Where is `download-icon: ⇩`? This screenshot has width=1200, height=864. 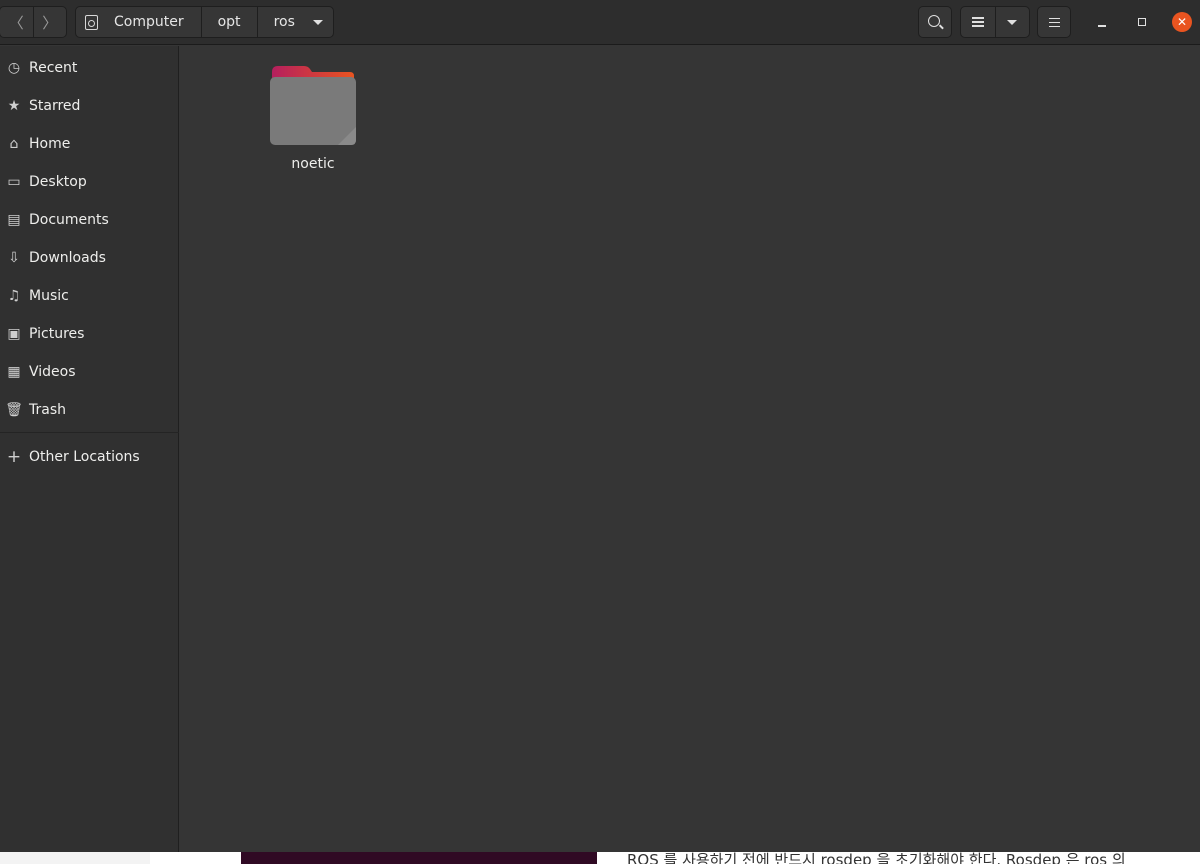
download-icon: ⇩ is located at coordinates (14, 258).